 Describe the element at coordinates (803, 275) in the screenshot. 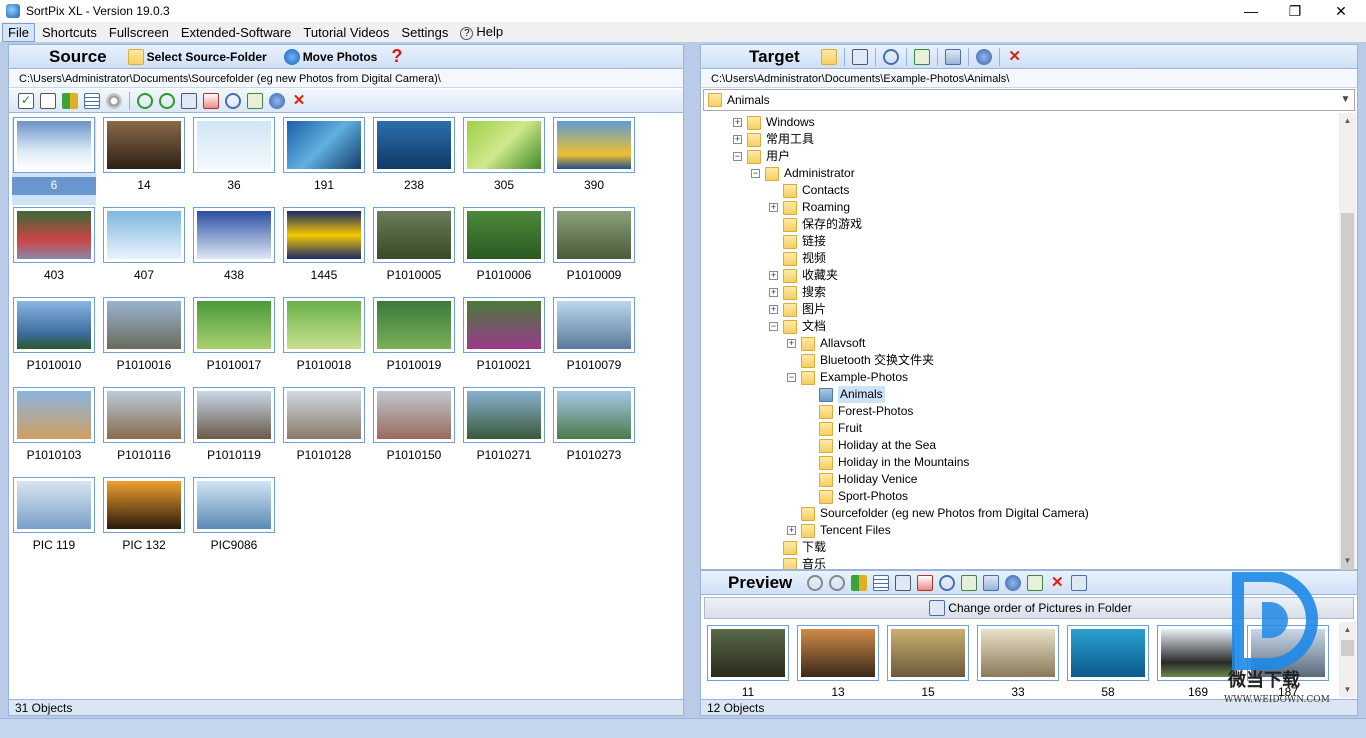

I see `tree-node: + 收藏夹` at that location.